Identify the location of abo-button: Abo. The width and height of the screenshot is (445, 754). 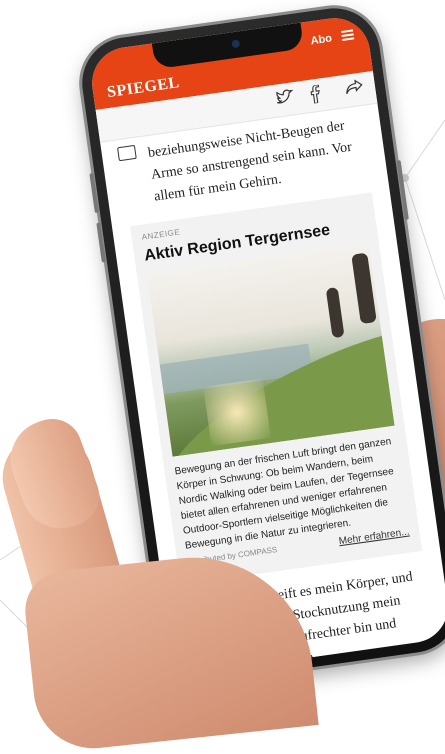
(321, 39).